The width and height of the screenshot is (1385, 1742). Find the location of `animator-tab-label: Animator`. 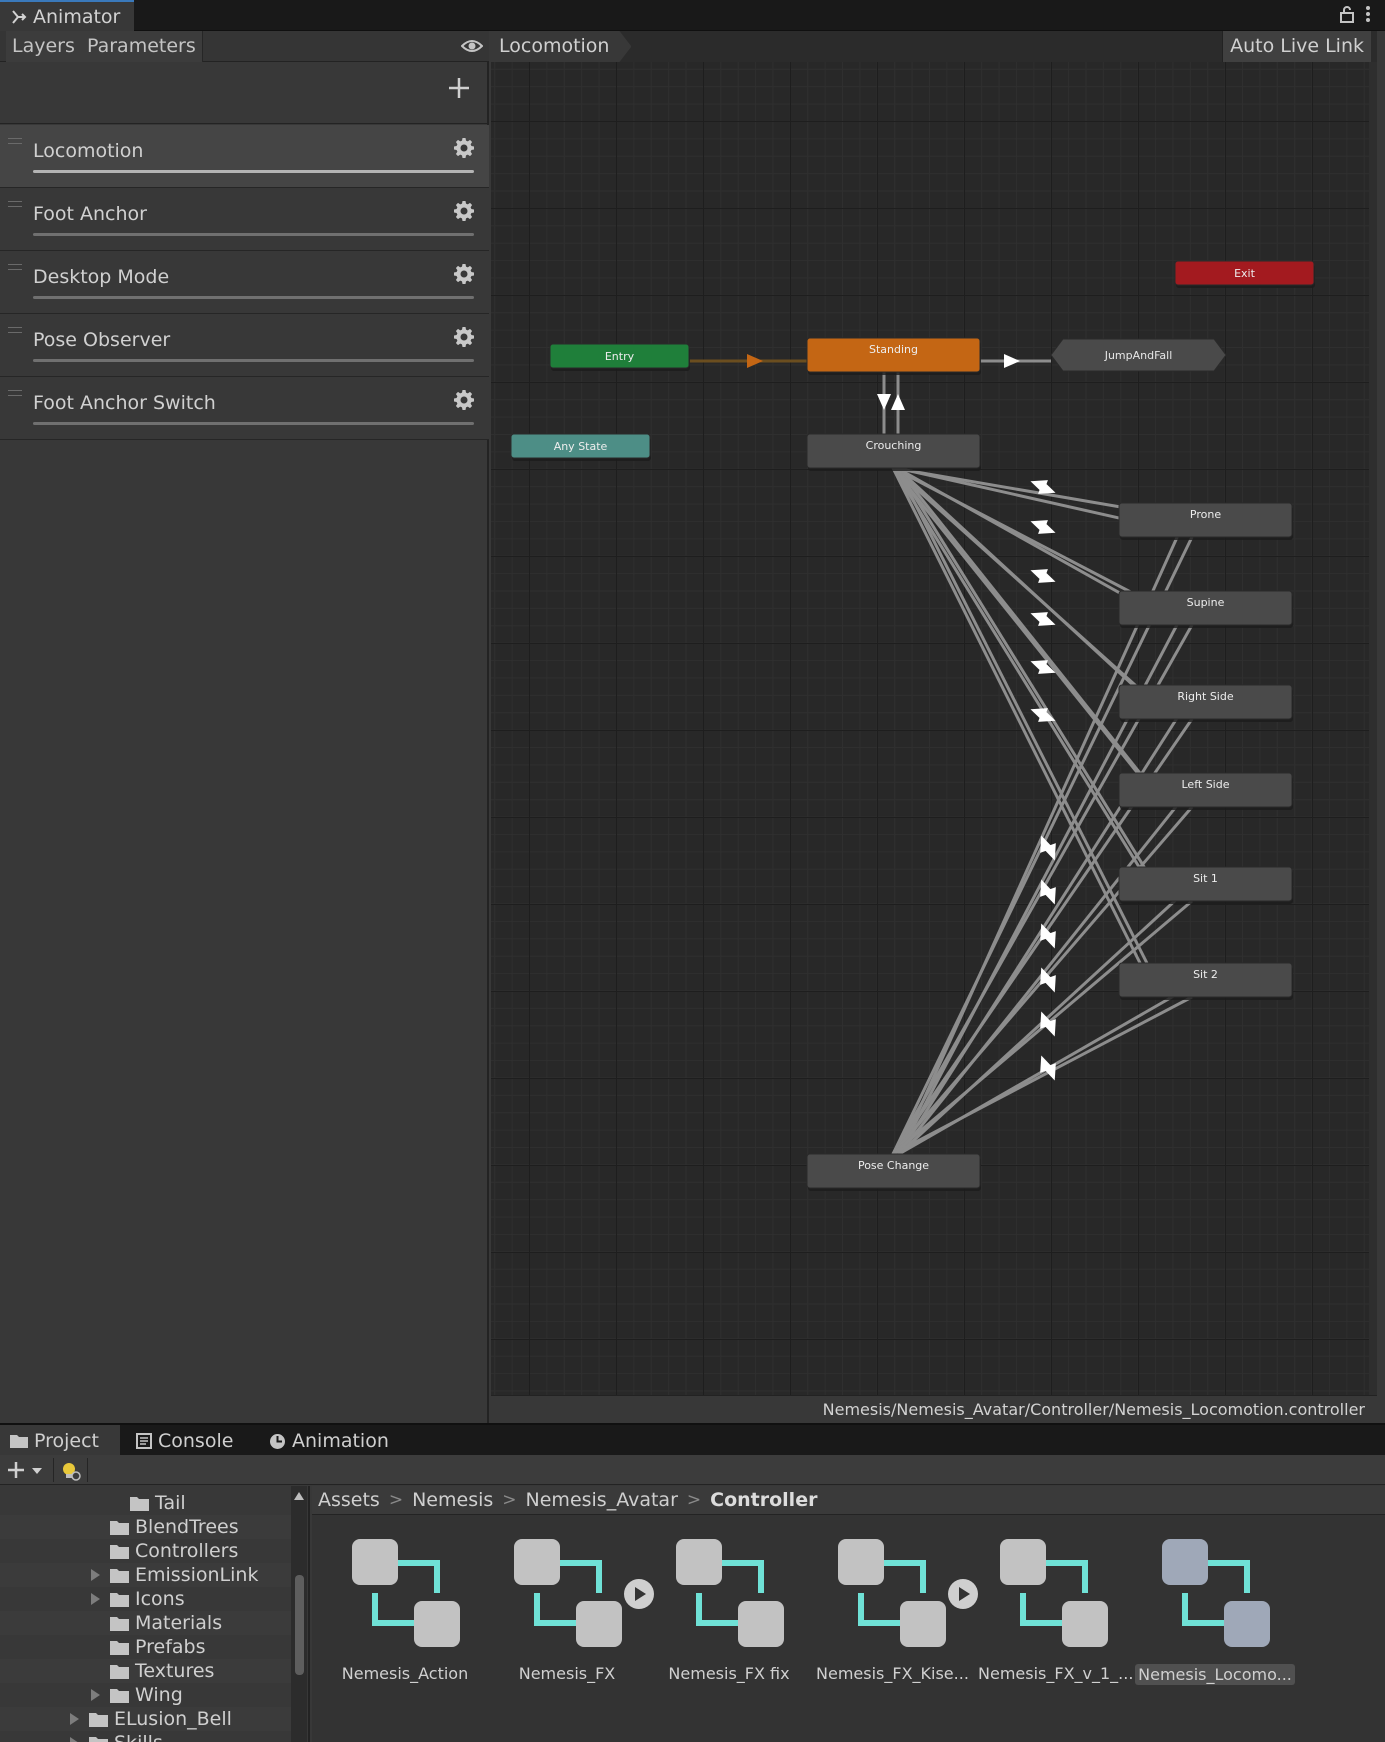

animator-tab-label: Animator is located at coordinates (77, 16).